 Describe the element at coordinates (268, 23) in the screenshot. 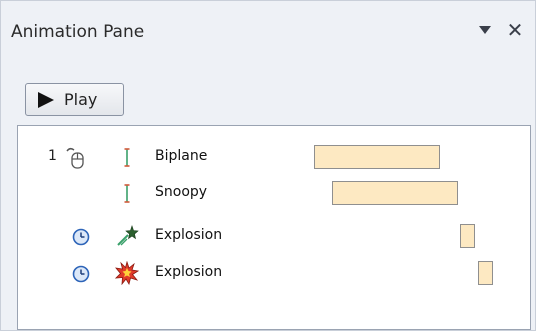

I see `pane-title-bar: Animation Pane ✕` at that location.